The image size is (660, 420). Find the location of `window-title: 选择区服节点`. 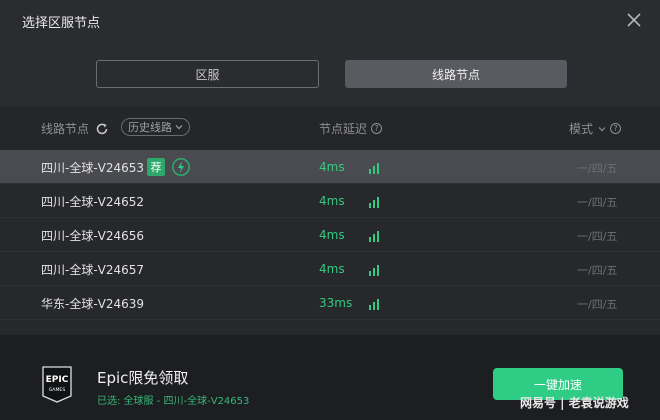

window-title: 选择区服节点 is located at coordinates (61, 23).